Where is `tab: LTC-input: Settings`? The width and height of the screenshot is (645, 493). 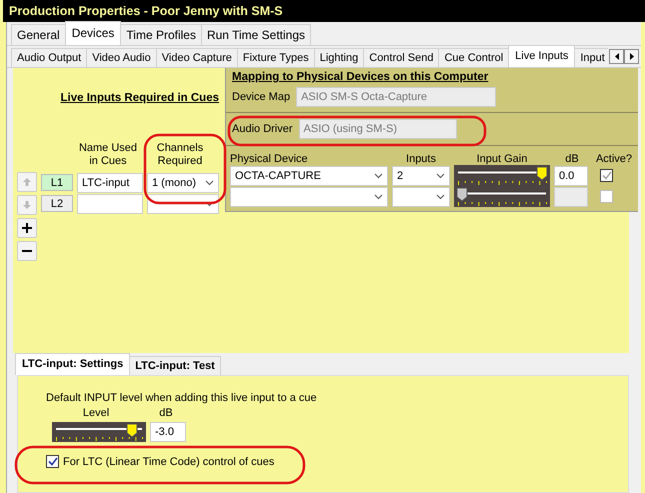 tab: LTC-input: Settings is located at coordinates (72, 364).